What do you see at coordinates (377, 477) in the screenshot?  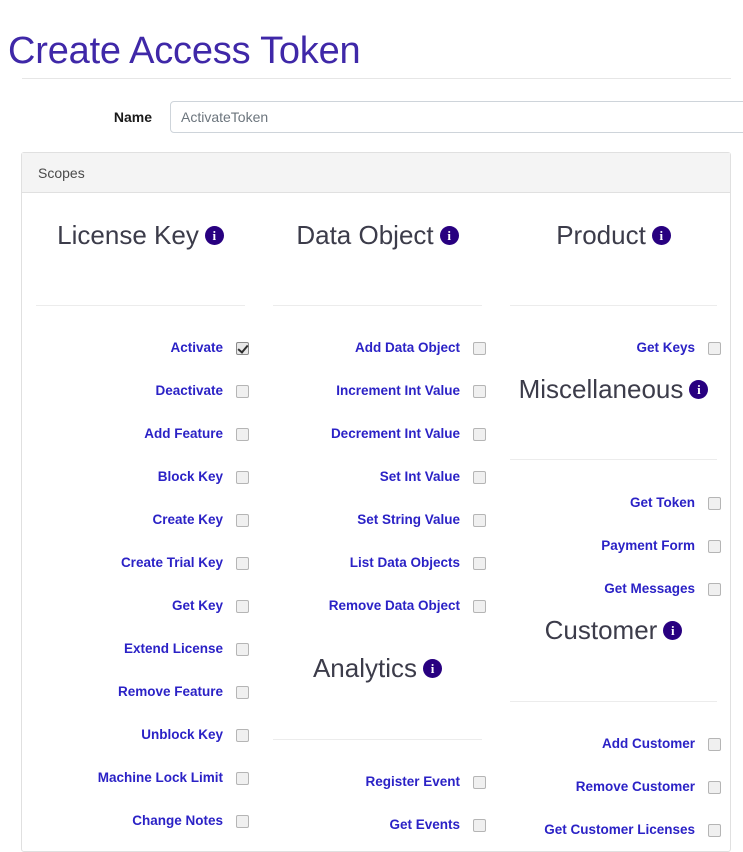 I see `scope-row: Set Int Value` at bounding box center [377, 477].